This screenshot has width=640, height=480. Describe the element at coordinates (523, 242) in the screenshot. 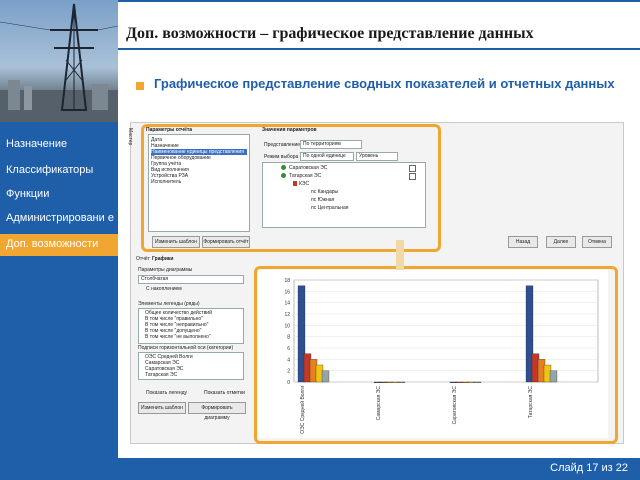

I see `back-button: Назад` at that location.